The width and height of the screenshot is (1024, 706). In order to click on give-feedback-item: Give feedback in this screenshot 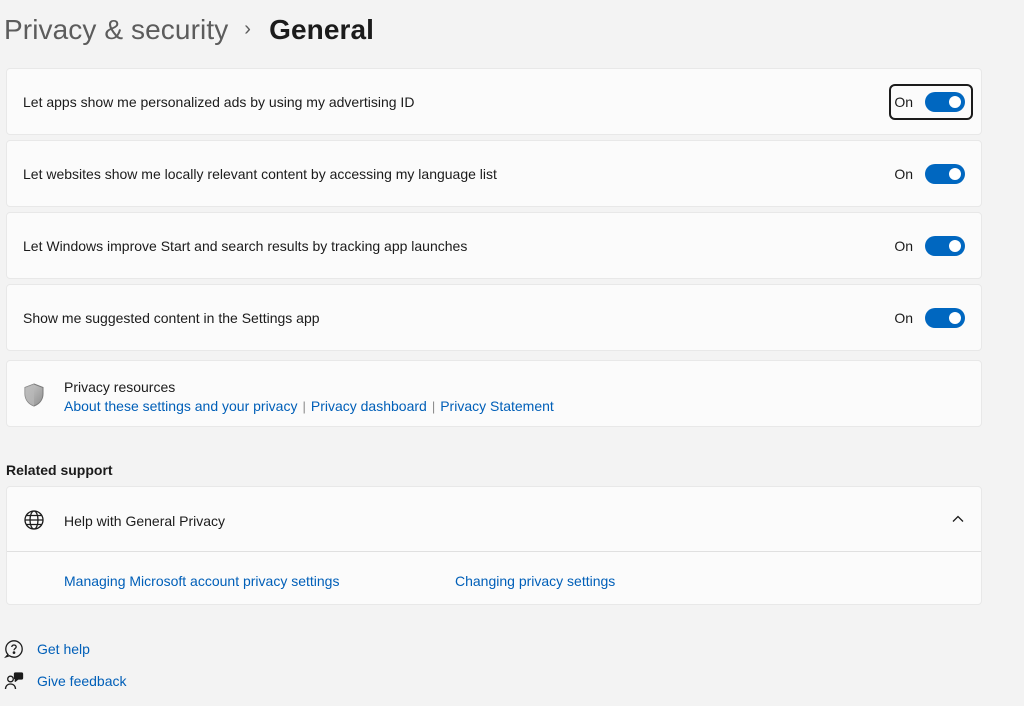, I will do `click(65, 681)`.